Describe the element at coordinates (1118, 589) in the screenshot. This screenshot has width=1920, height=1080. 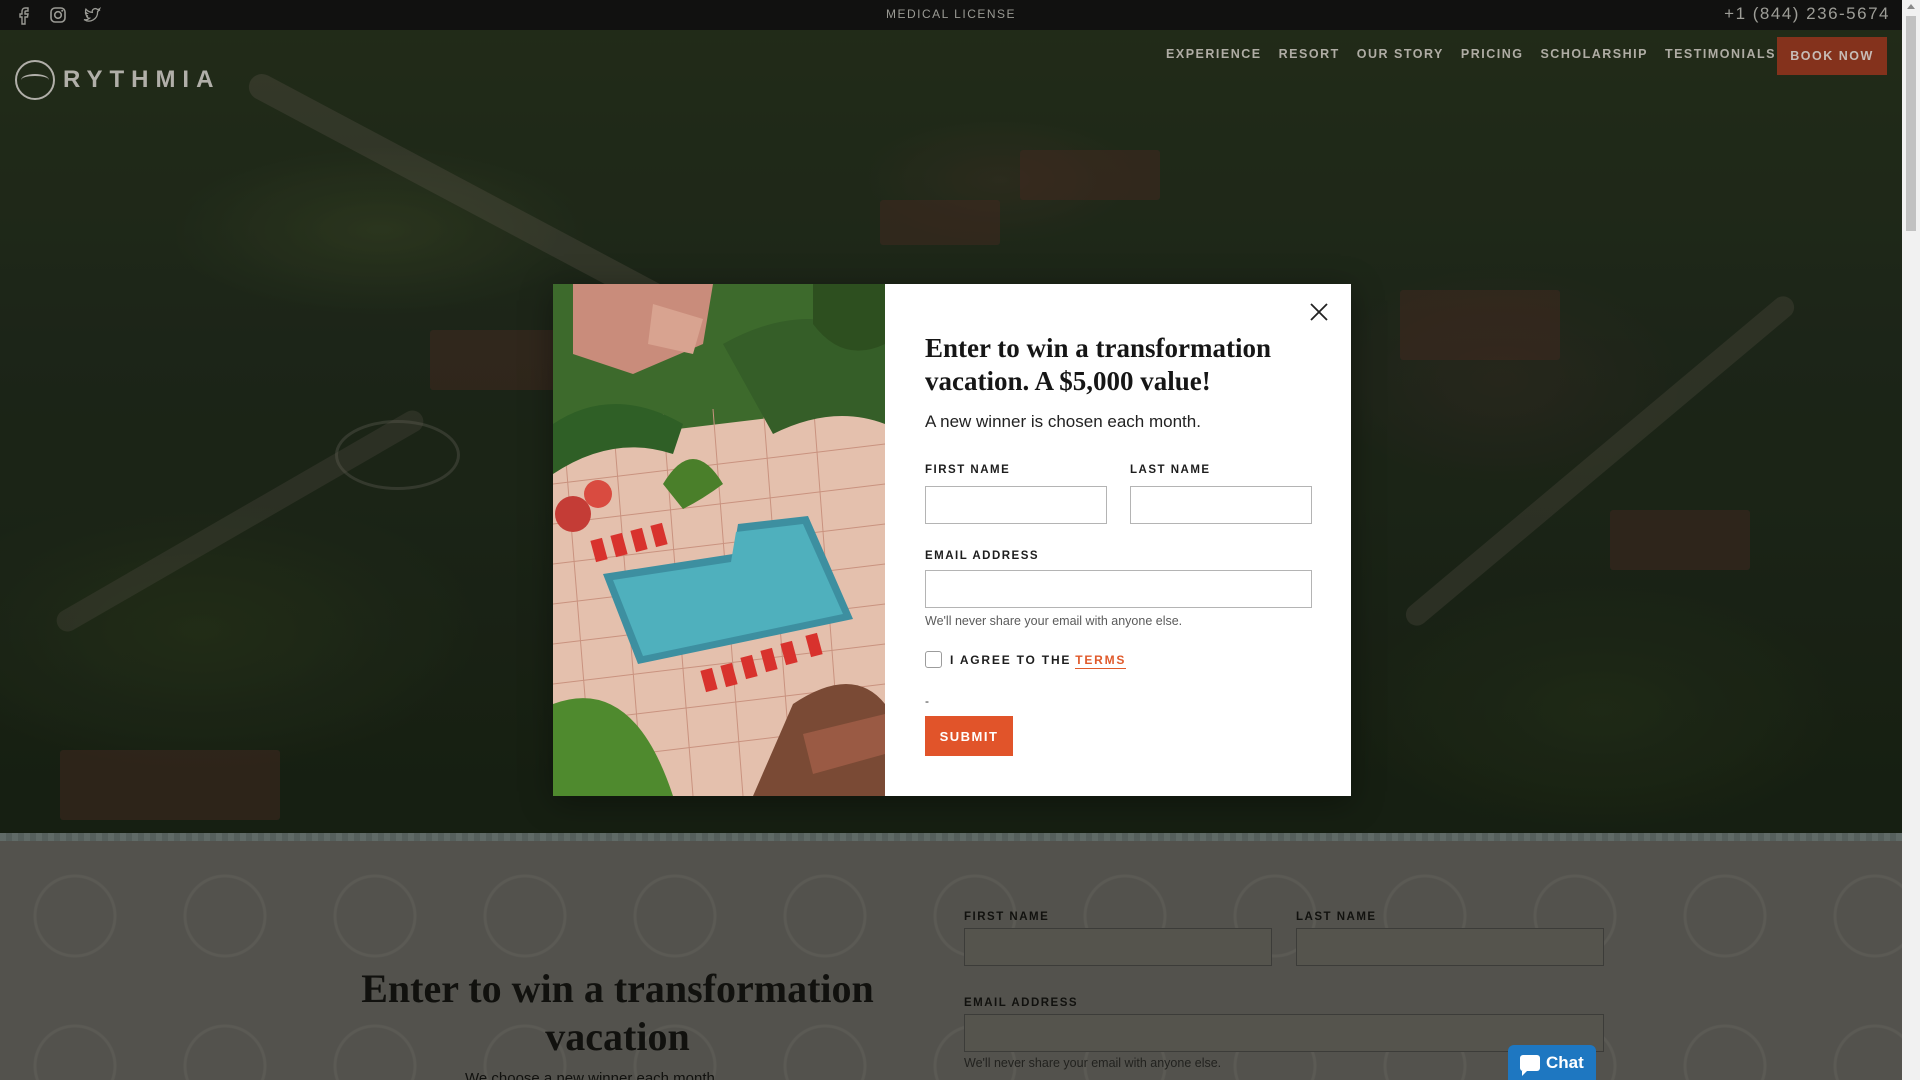
I see `email-input` at that location.